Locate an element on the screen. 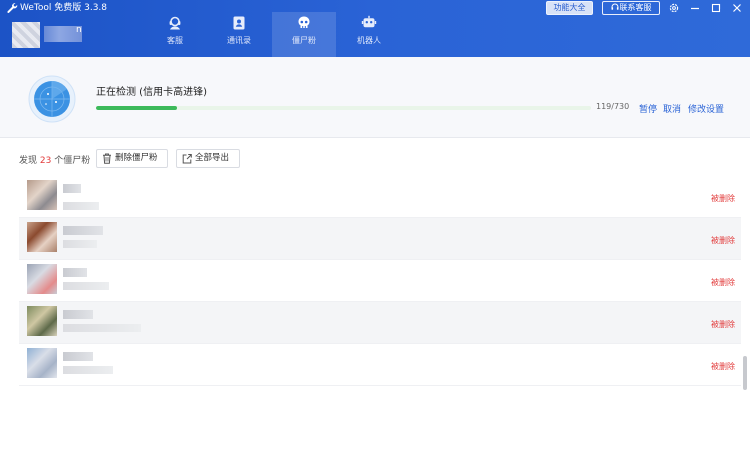  customer-service-icon is located at coordinates (175, 23).